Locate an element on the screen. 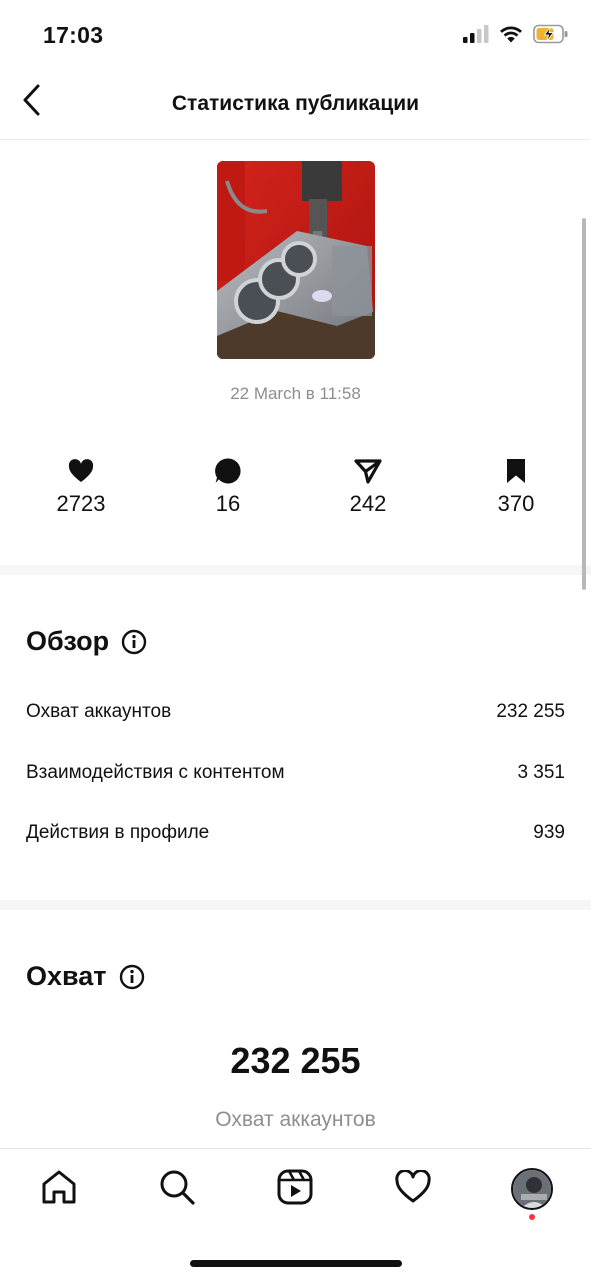  search-icon is located at coordinates (177, 1189).